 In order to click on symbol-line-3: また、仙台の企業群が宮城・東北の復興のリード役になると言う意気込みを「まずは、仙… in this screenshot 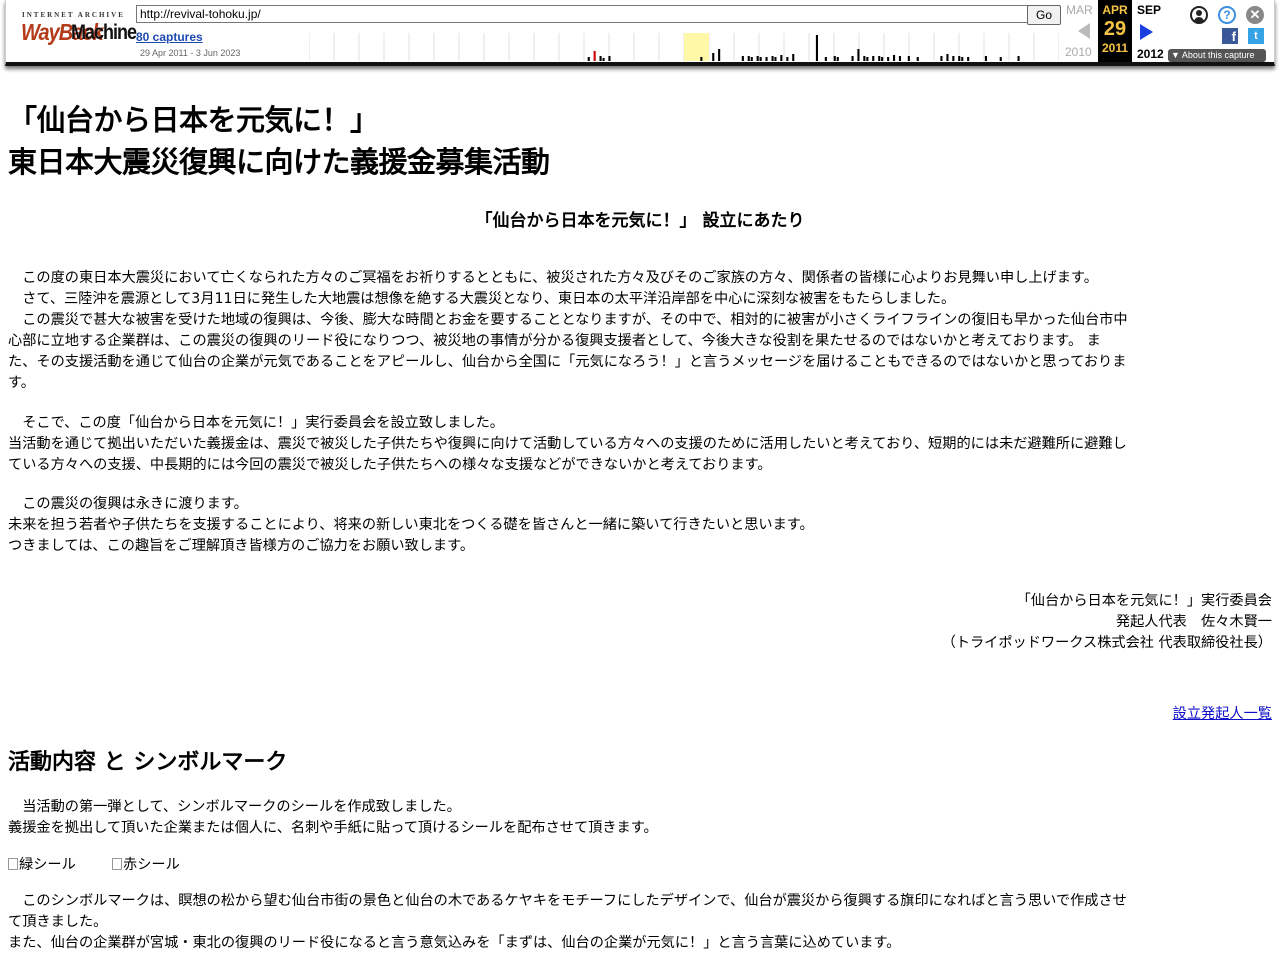, I will do `click(454, 943)`.